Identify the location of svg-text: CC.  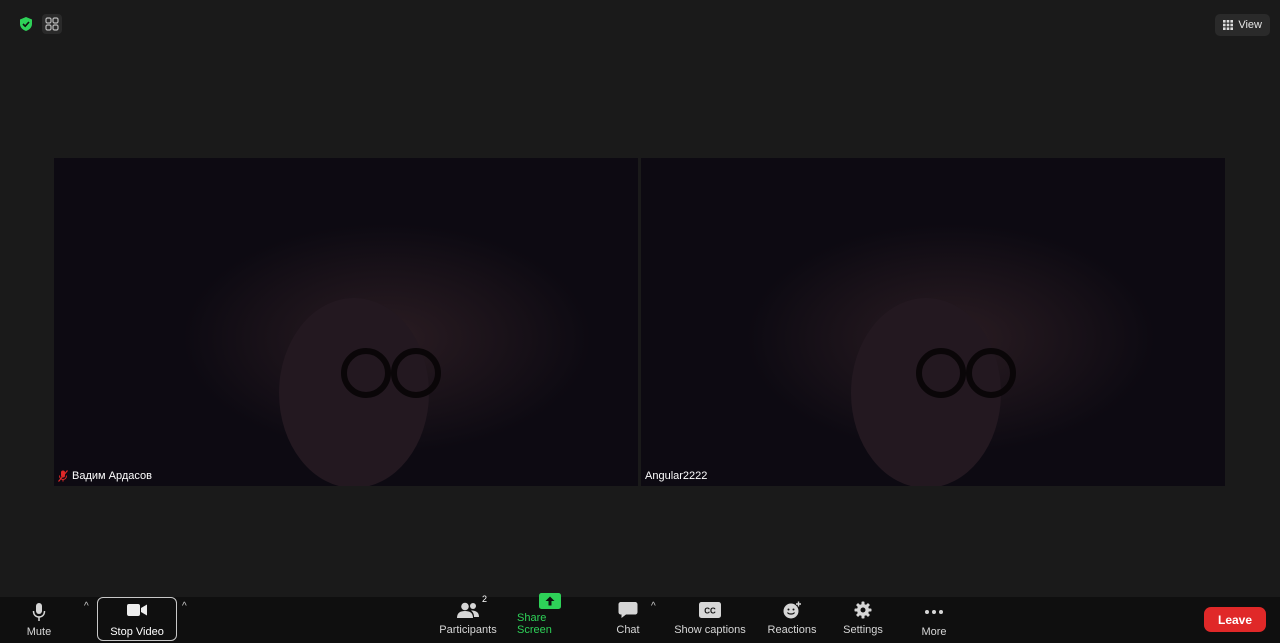
(710, 611).